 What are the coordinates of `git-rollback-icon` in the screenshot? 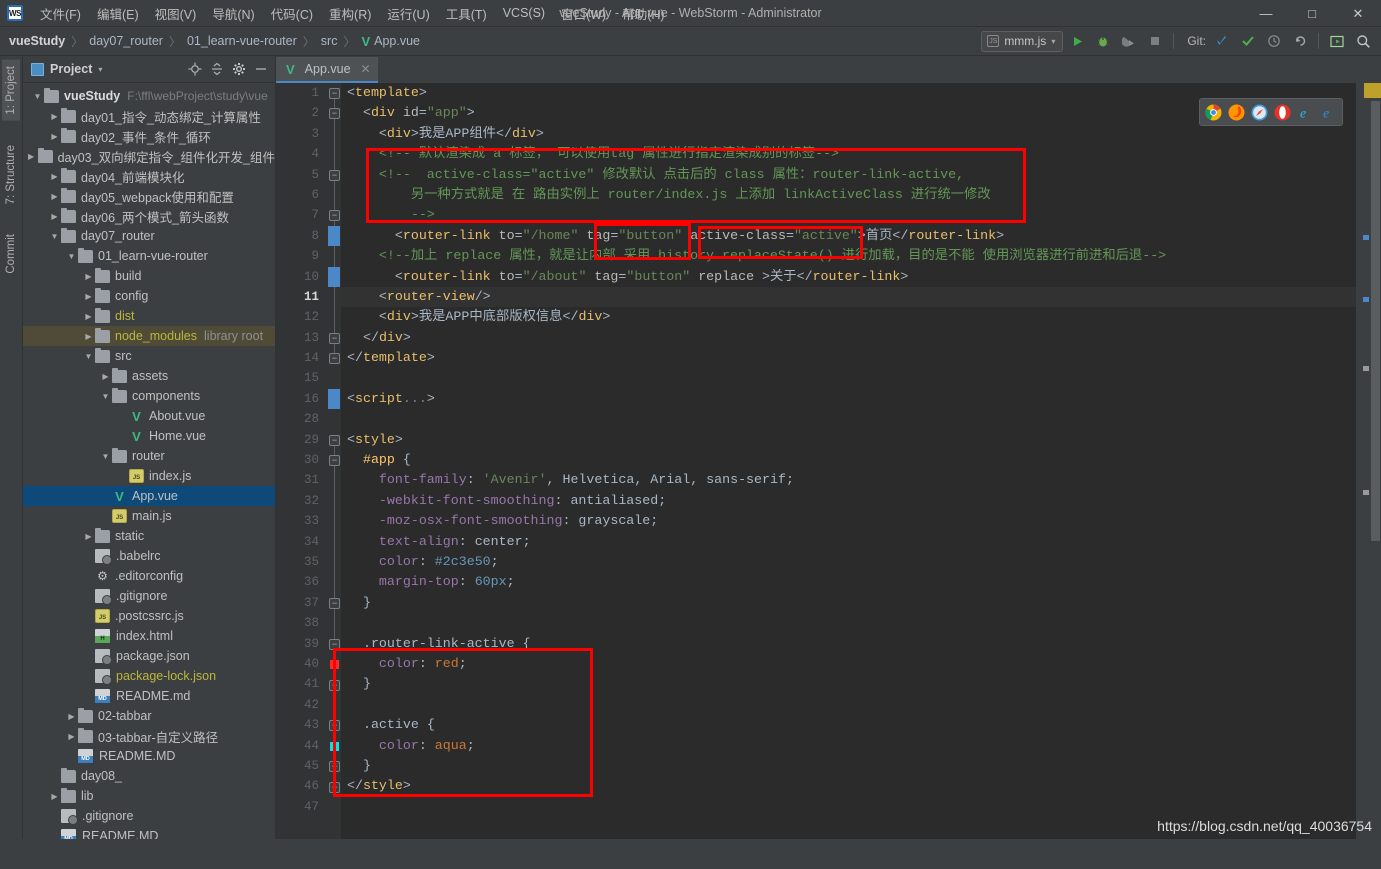 It's located at (1300, 41).